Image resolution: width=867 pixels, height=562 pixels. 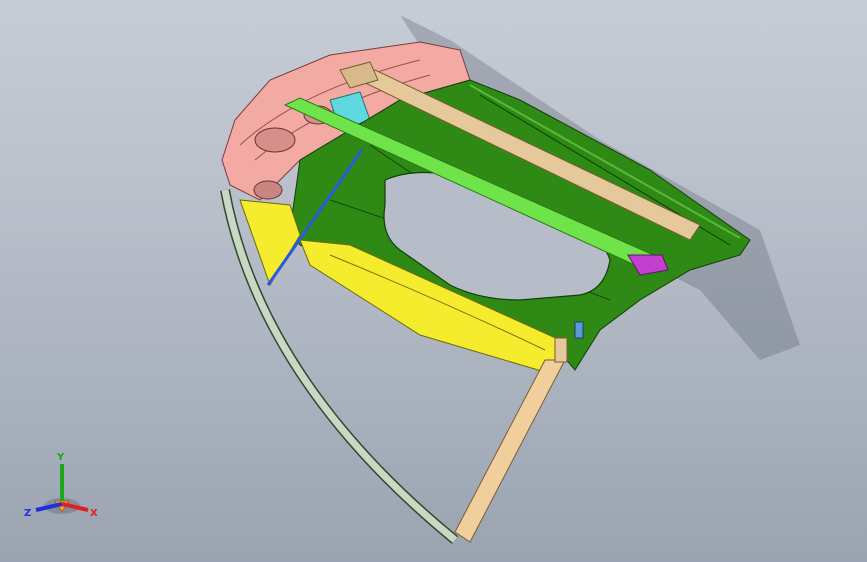 I want to click on axis-triad: Y X Z, so click(x=61, y=485).